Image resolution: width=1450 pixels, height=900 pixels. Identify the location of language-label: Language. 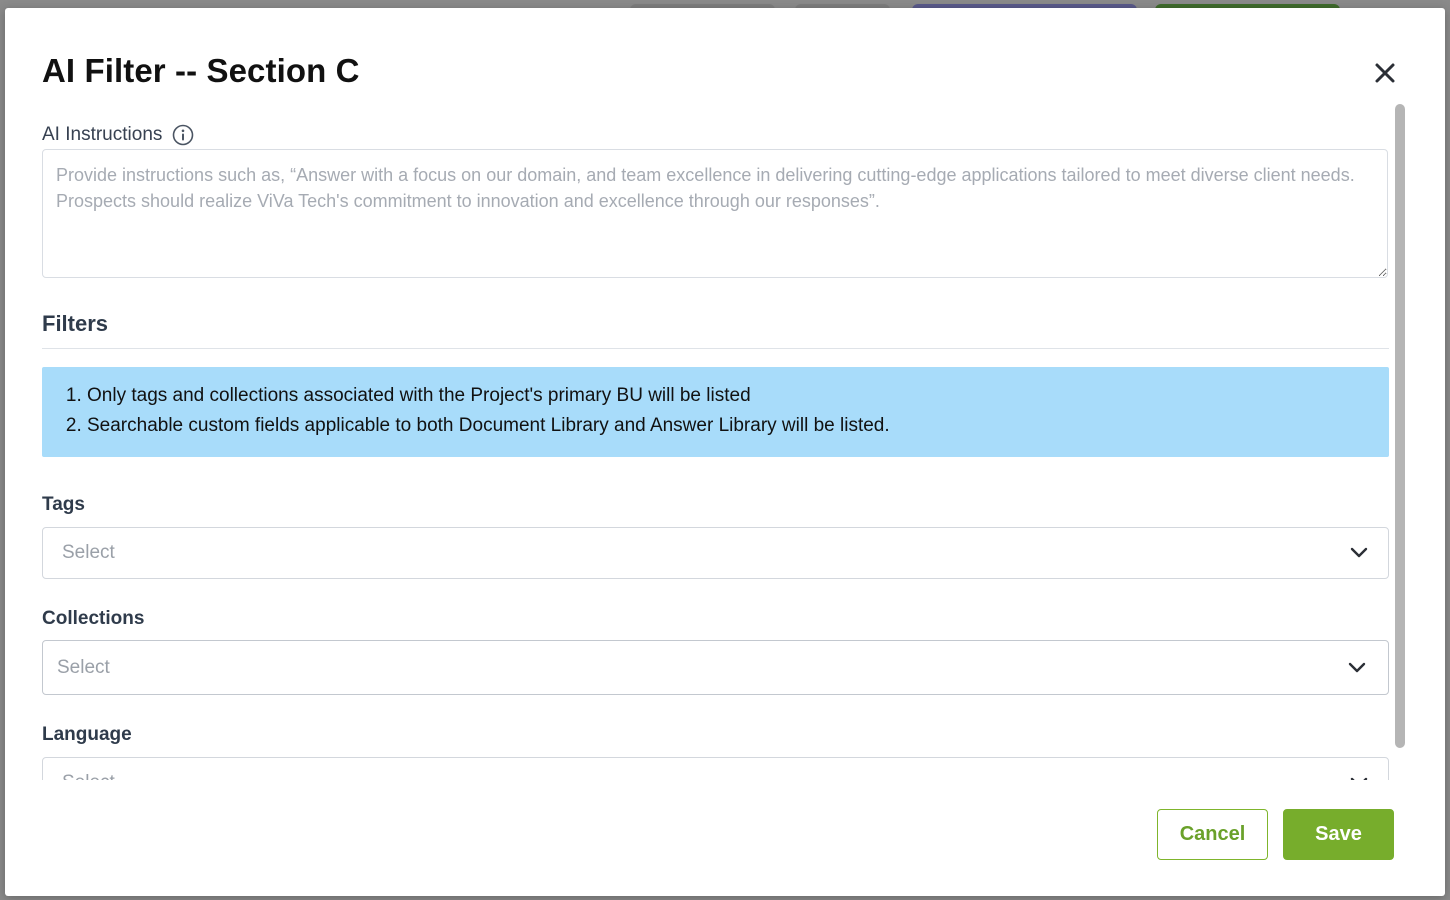
(87, 734).